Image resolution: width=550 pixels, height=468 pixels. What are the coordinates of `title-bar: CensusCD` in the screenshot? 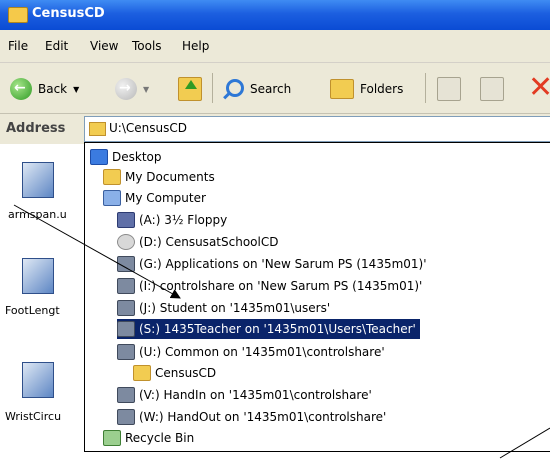 It's located at (275, 15).